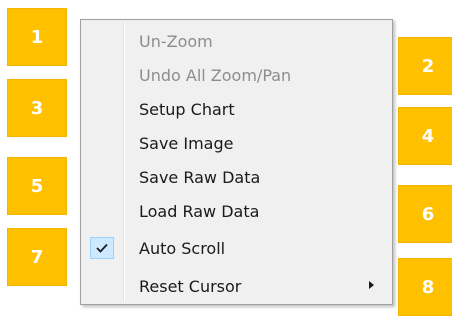 Image resolution: width=452 pixels, height=316 pixels. I want to click on menu-item-reset-cursor: Reset Cursor, so click(236, 286).